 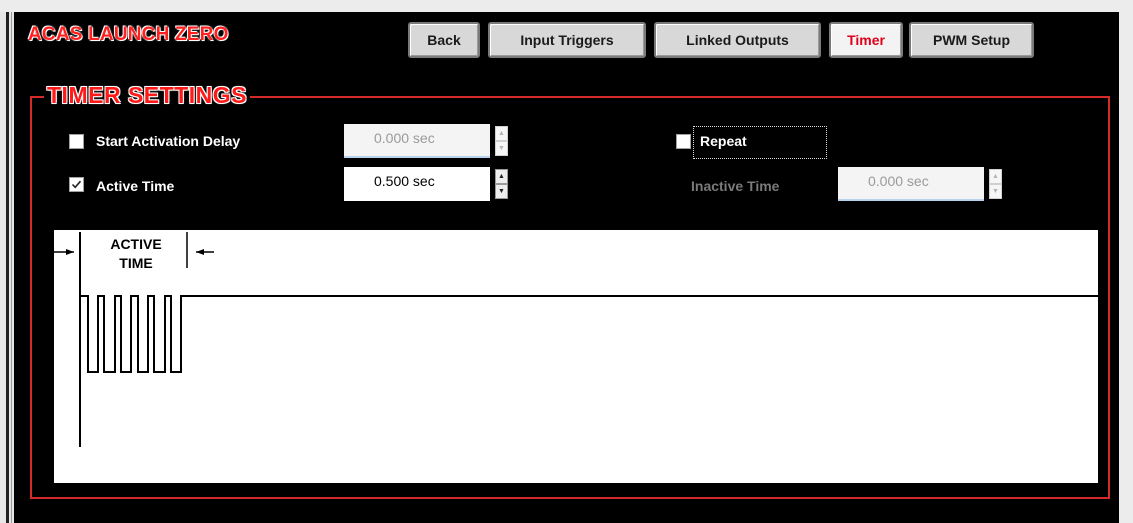 What do you see at coordinates (128, 34) in the screenshot?
I see `app-title: ACAS LAUNCH ZERO` at bounding box center [128, 34].